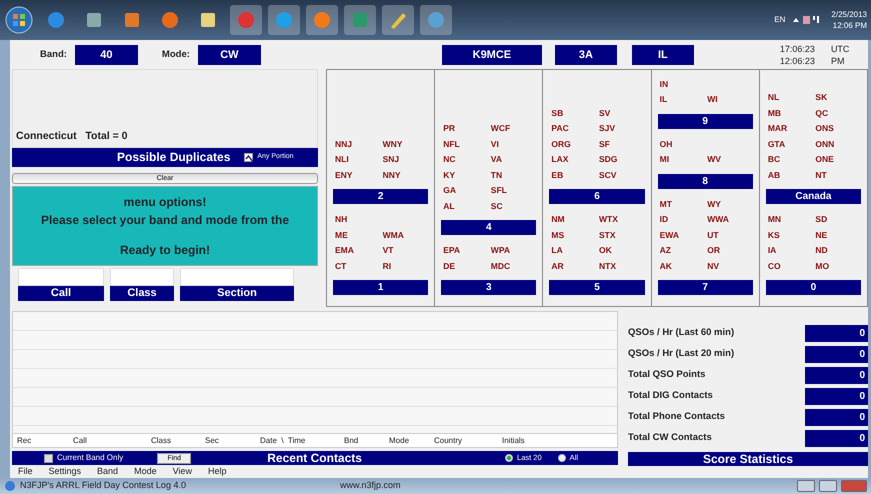 The width and height of the screenshot is (871, 494). I want to click on section-code: WMA, so click(406, 235).